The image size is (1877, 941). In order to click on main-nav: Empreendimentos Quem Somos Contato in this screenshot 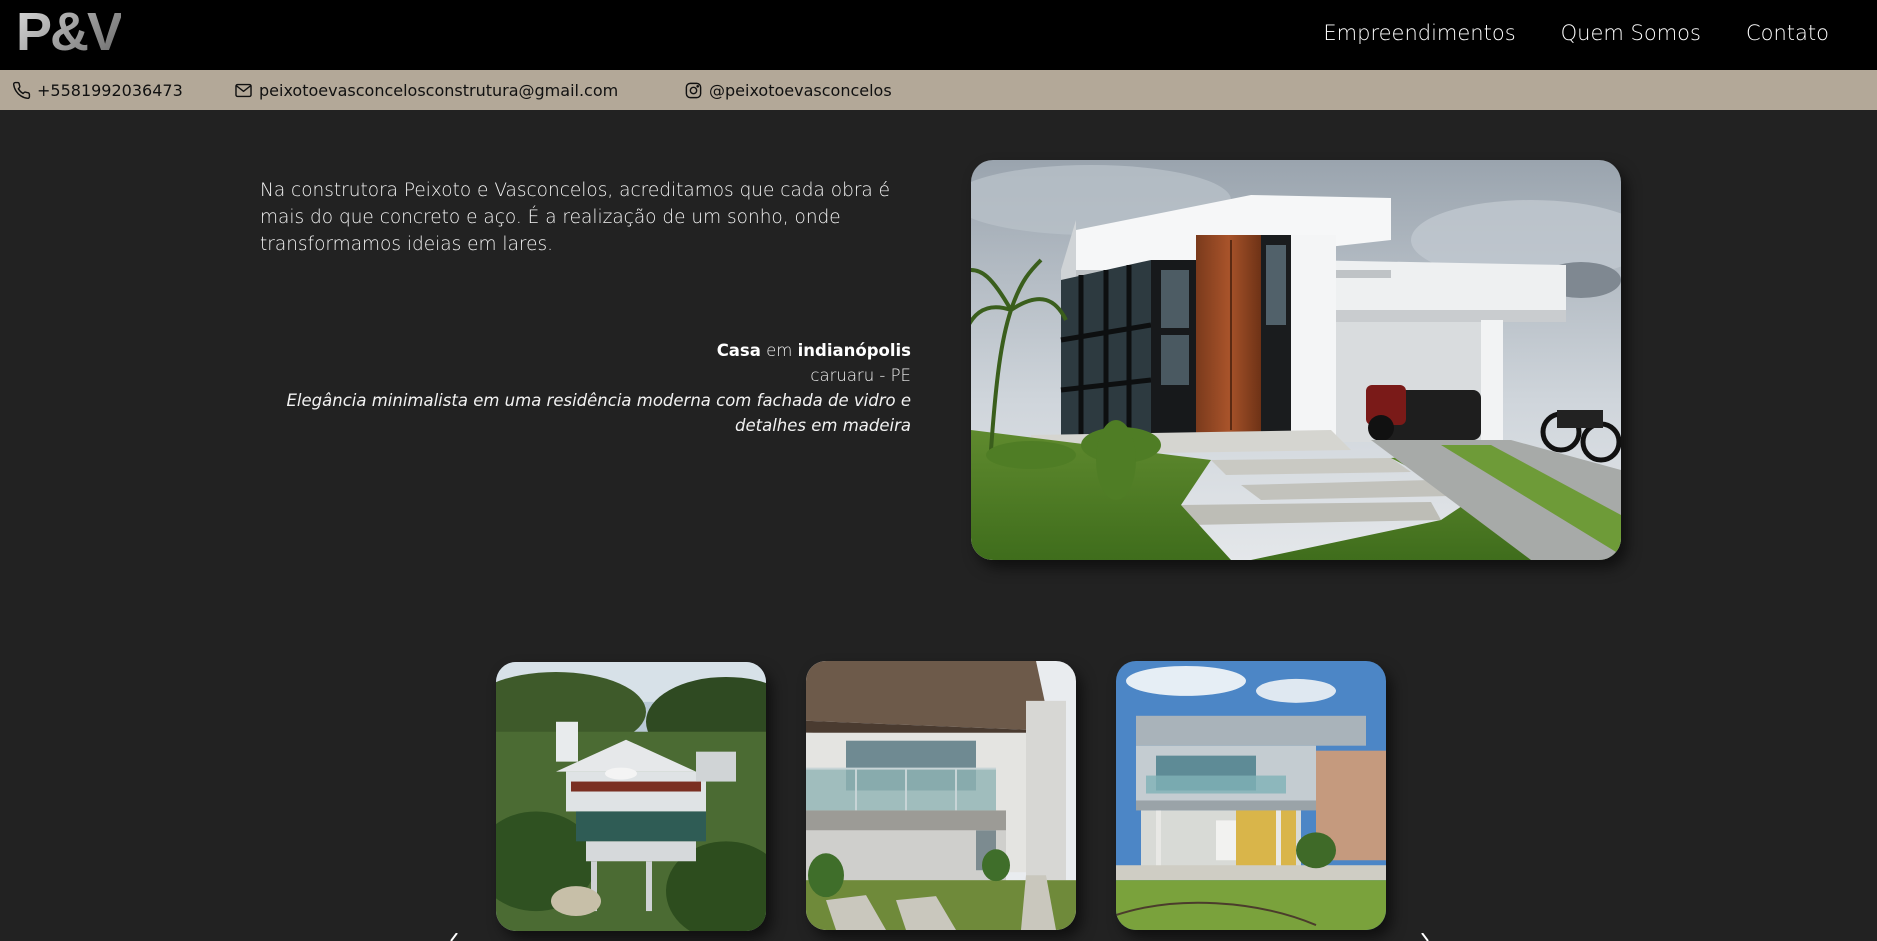, I will do `click(1576, 33)`.